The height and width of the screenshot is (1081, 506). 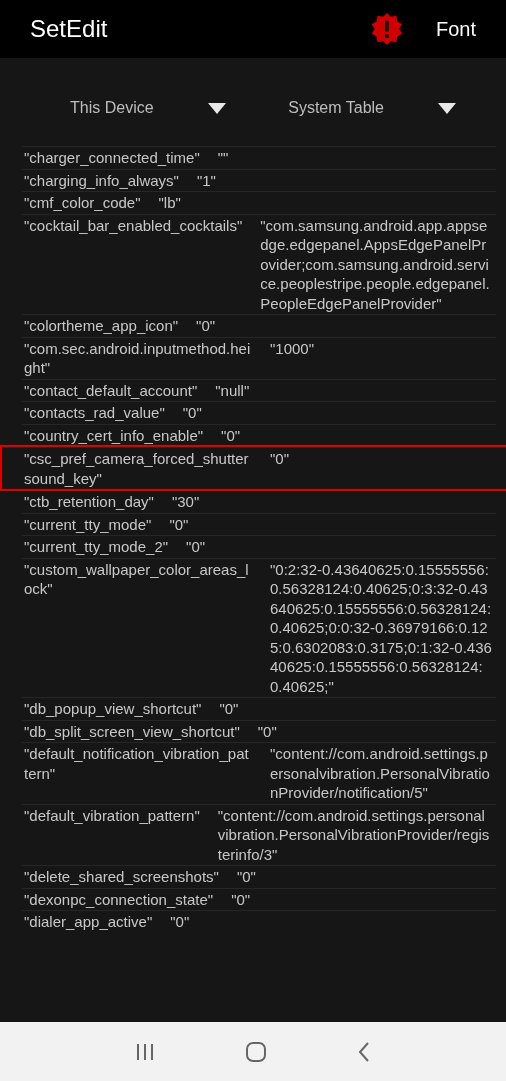 What do you see at coordinates (138, 773) in the screenshot?
I see `setting-key: "default_notification_vibration_pattern"` at bounding box center [138, 773].